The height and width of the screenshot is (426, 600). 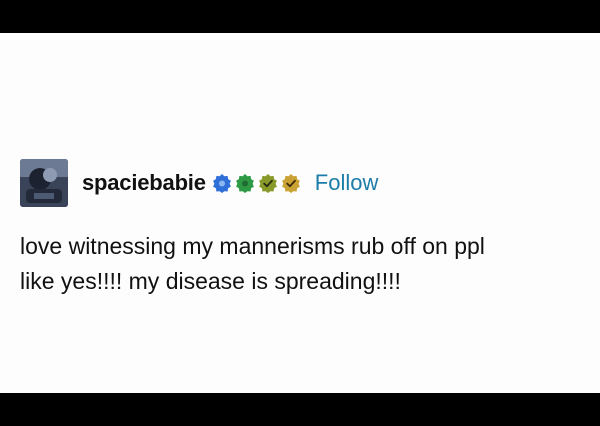 What do you see at coordinates (144, 183) in the screenshot?
I see `username: spaciebabie` at bounding box center [144, 183].